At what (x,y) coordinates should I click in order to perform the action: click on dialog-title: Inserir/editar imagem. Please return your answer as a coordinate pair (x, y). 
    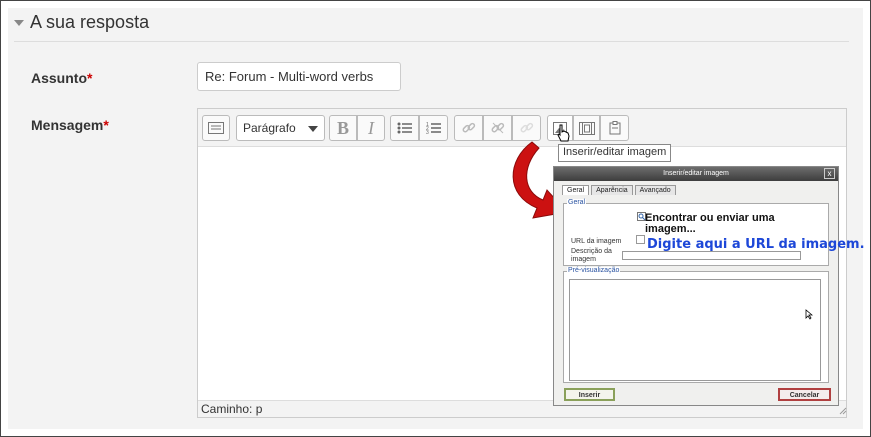
    Looking at the image, I should click on (696, 173).